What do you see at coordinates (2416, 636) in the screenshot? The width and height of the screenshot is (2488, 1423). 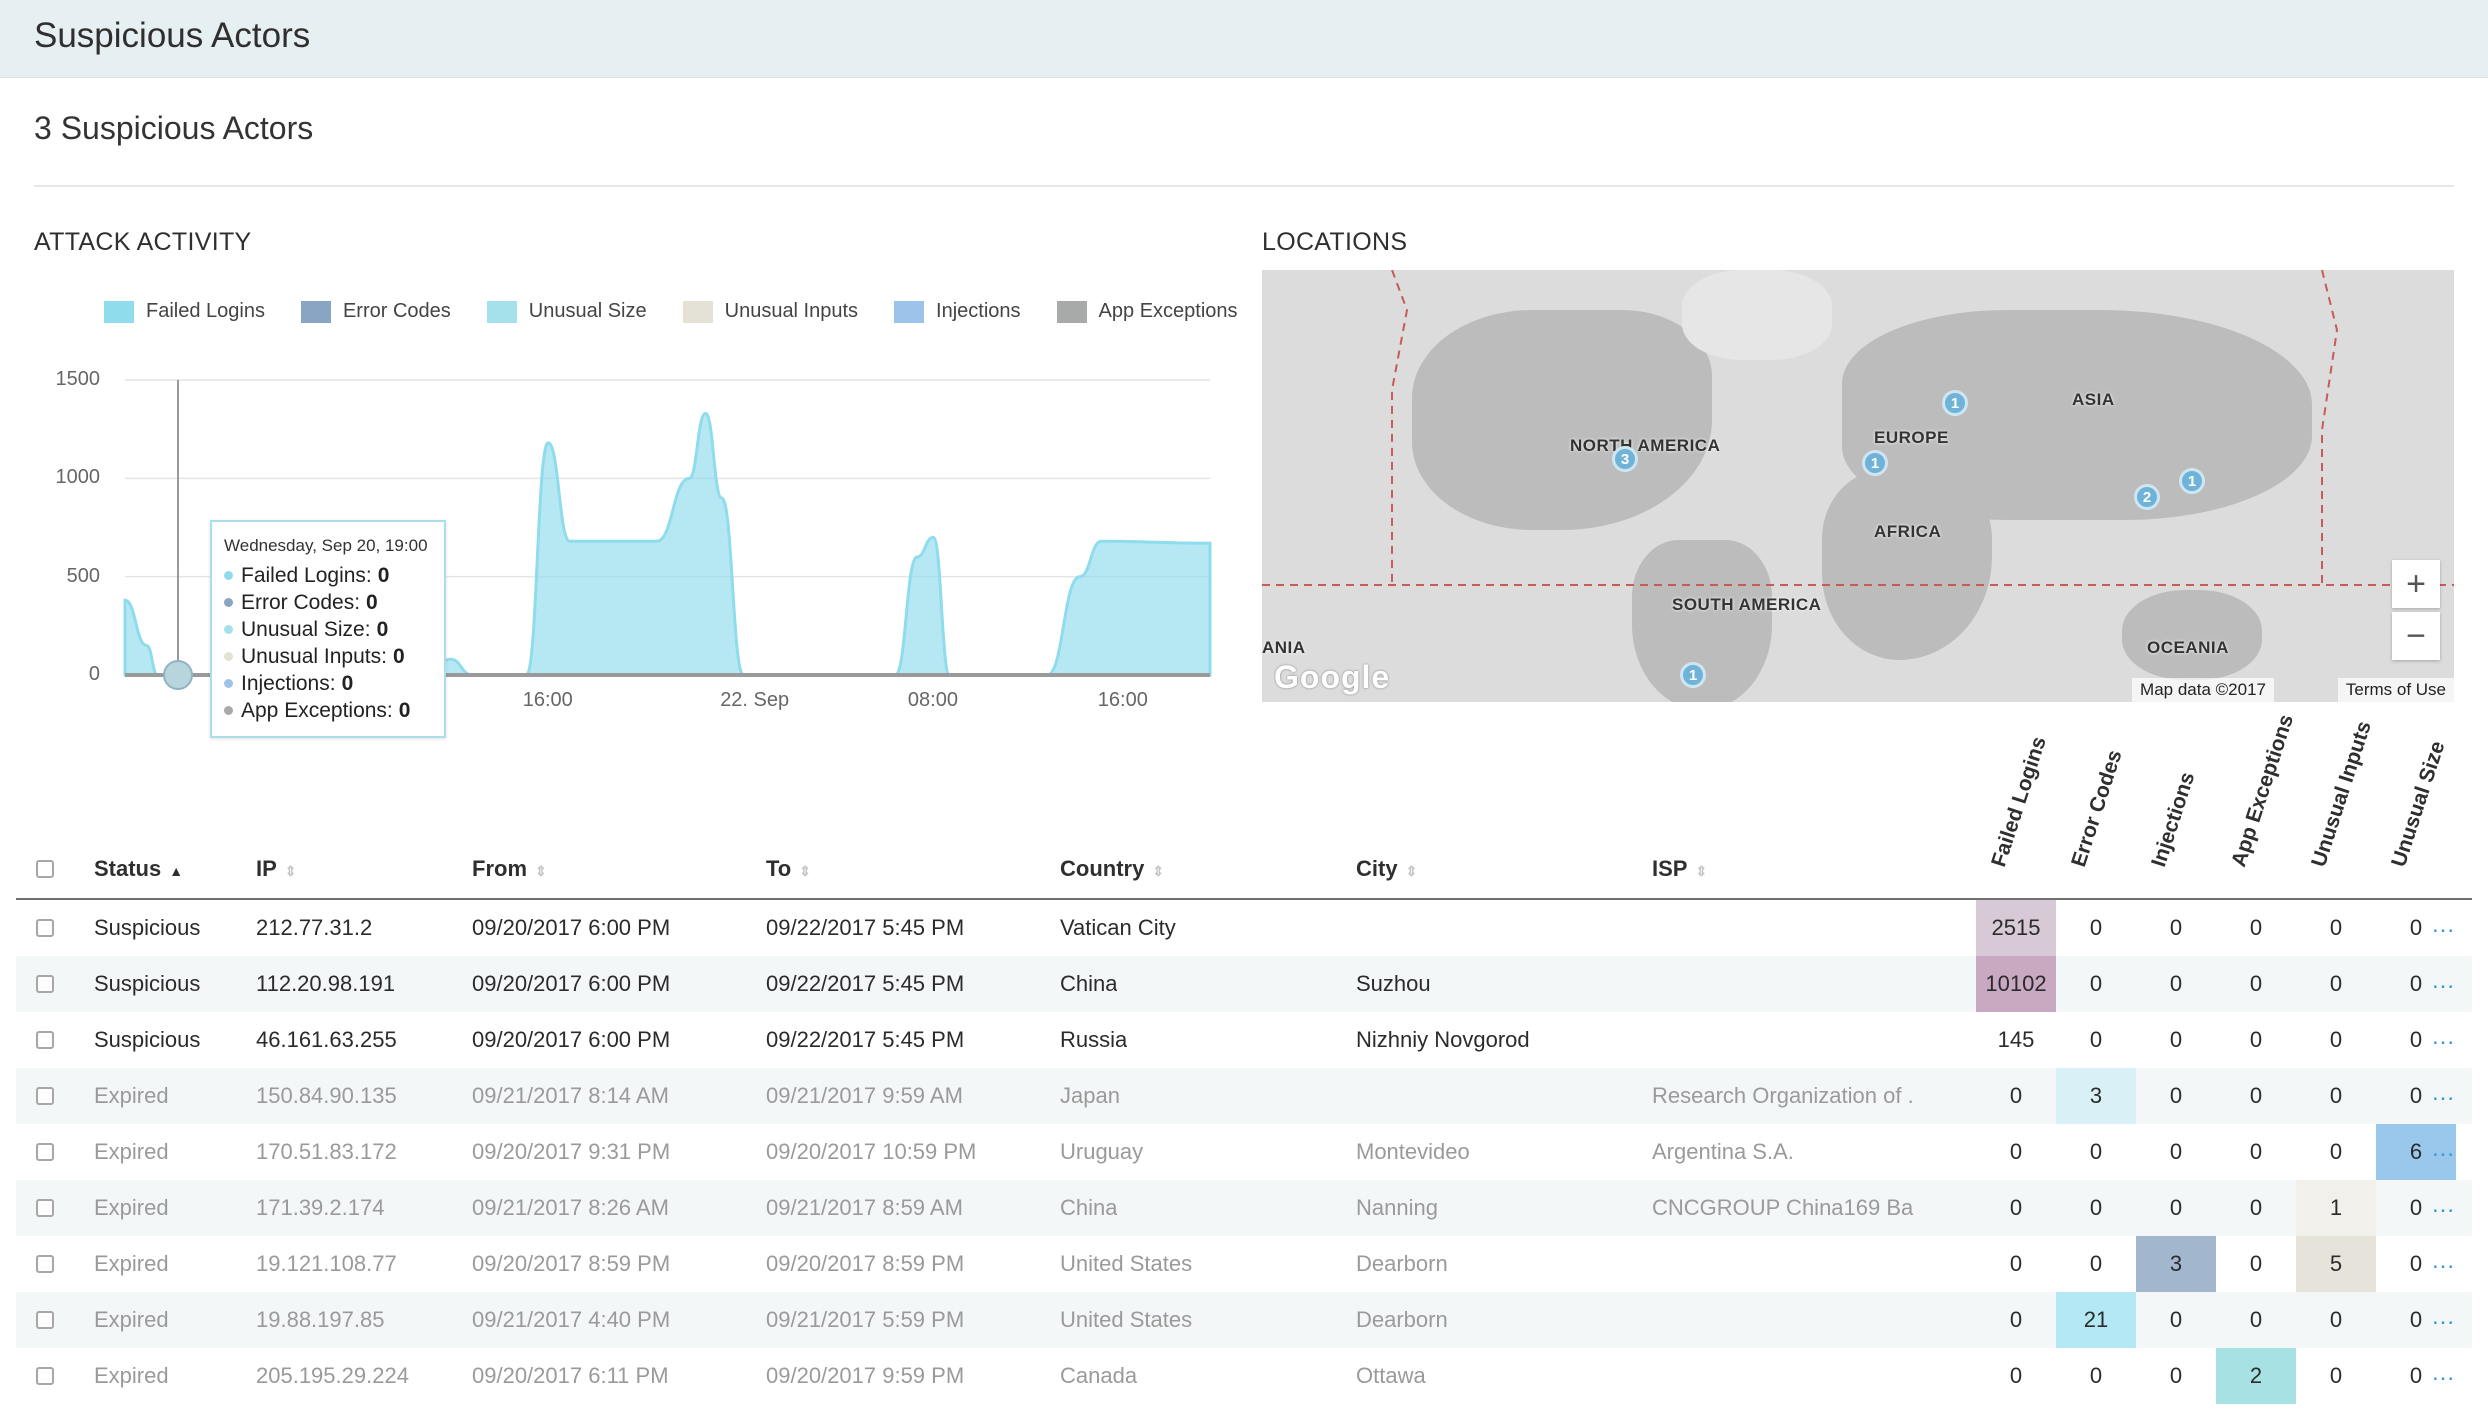 I see `map-zoom-out-button: −` at bounding box center [2416, 636].